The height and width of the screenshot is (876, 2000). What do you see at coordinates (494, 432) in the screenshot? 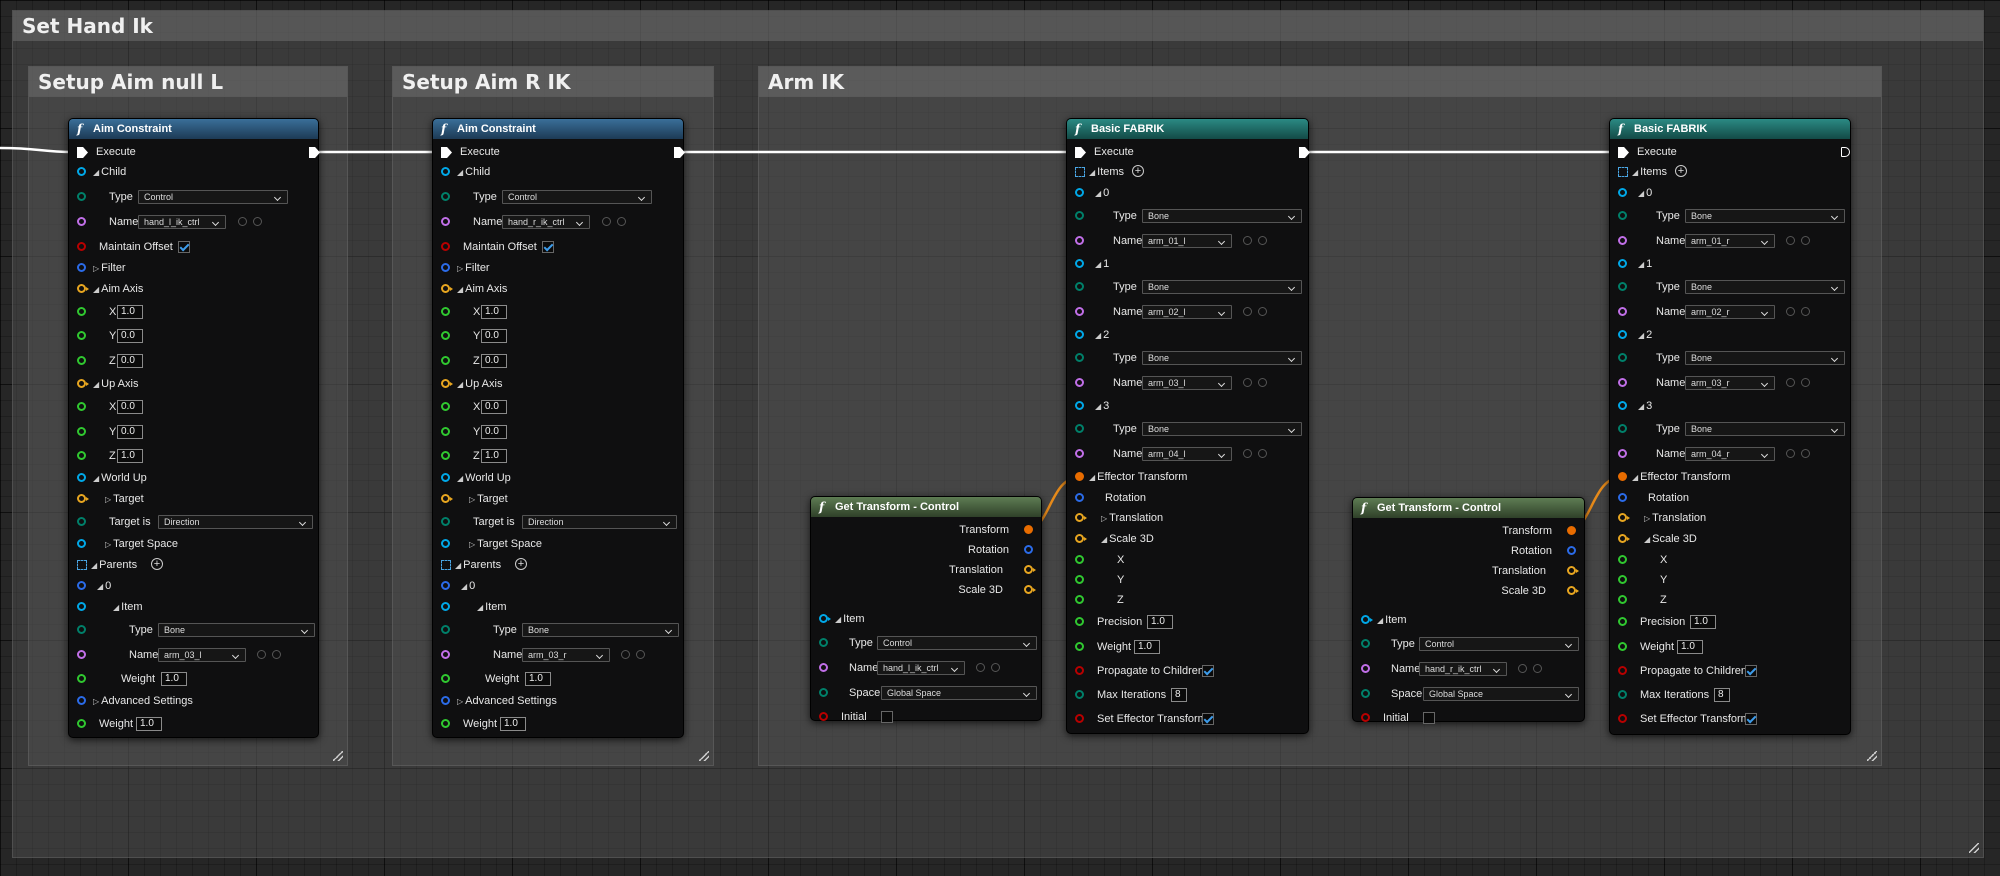
I see `up-y-field: 0.0` at bounding box center [494, 432].